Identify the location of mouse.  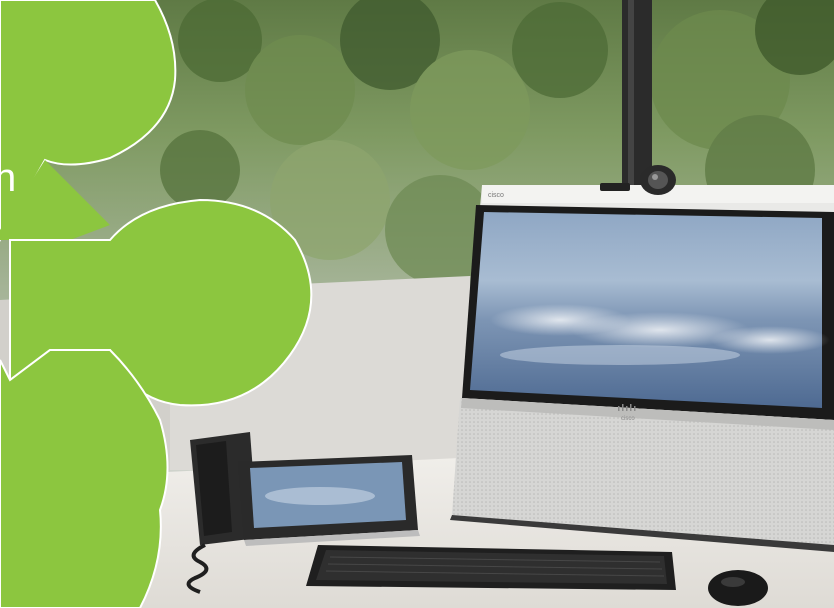
(738, 588).